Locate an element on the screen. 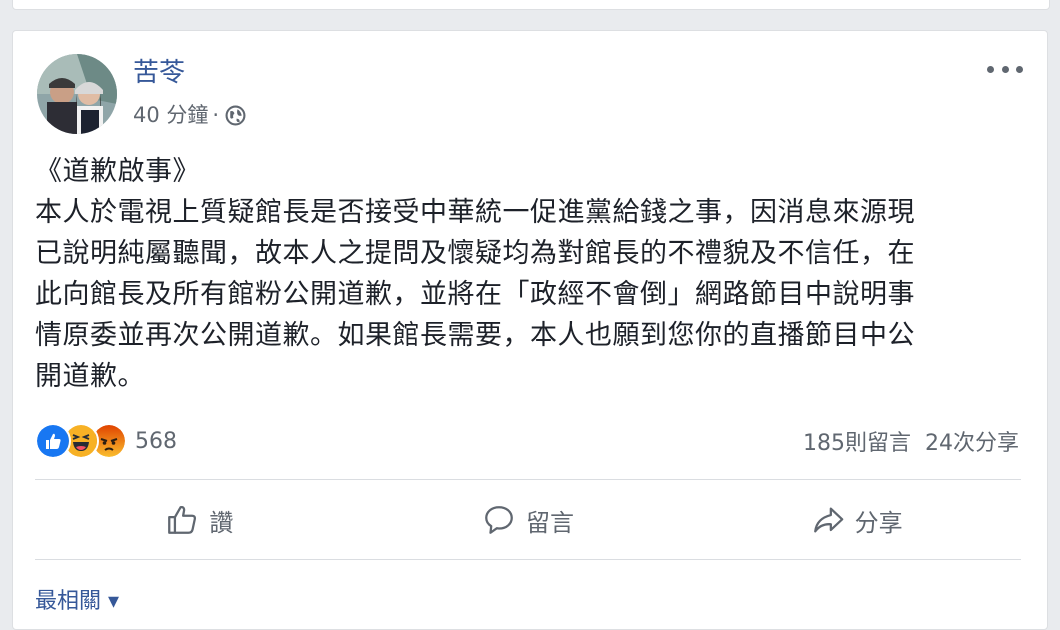 Image resolution: width=1060 pixels, height=630 pixels. post-text-line: 本人於電視上質疑館長是否接受中華統一促進黨給錢之事，因消息來源現 is located at coordinates (475, 212).